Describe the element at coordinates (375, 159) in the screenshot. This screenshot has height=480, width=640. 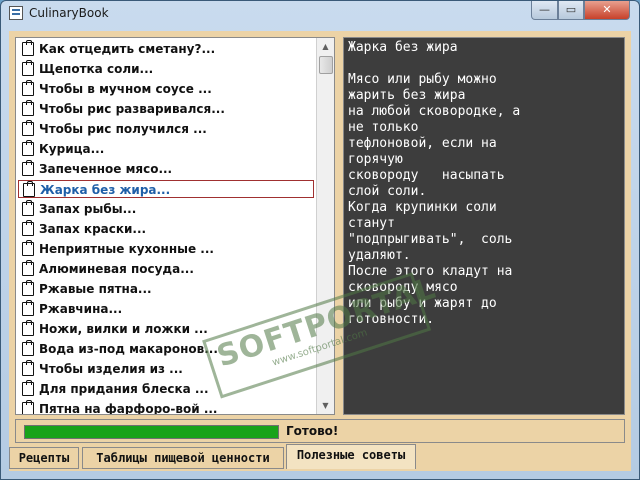
I see `tip-text-line: горячую` at that location.